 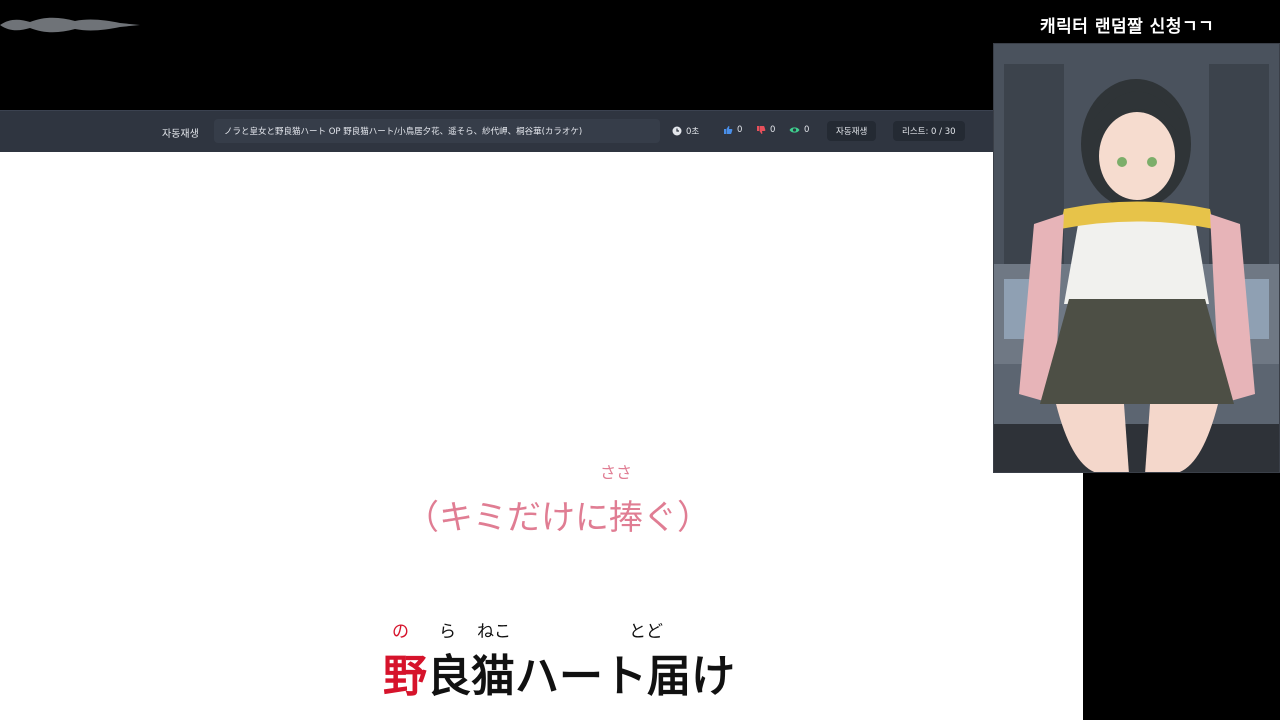 I want to click on lyric-line2-ruby-2: ら, so click(x=447, y=632).